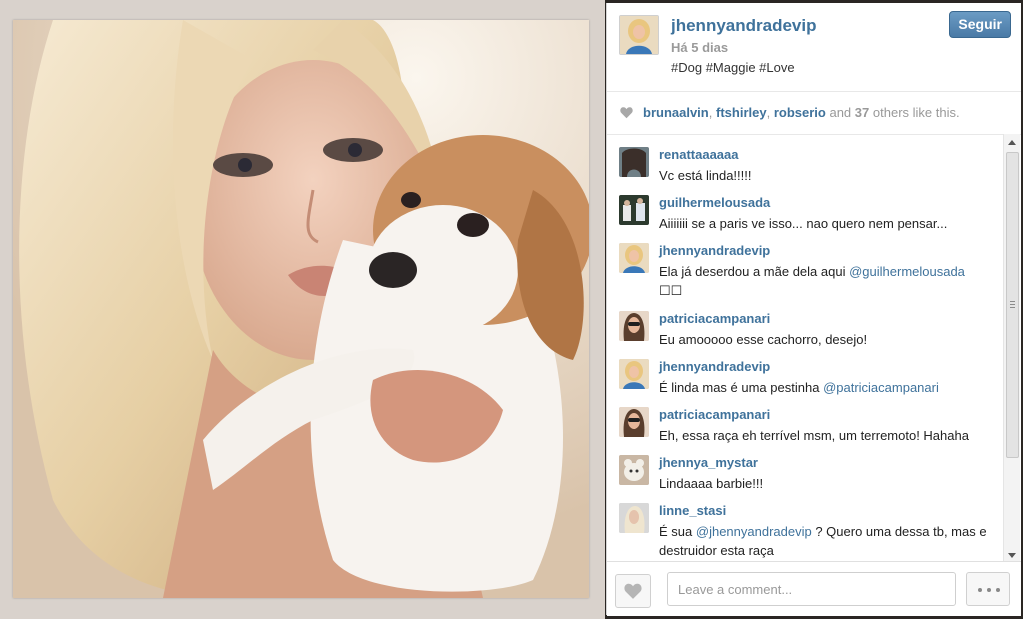  Describe the element at coordinates (988, 589) in the screenshot. I see `more-options-button` at that location.